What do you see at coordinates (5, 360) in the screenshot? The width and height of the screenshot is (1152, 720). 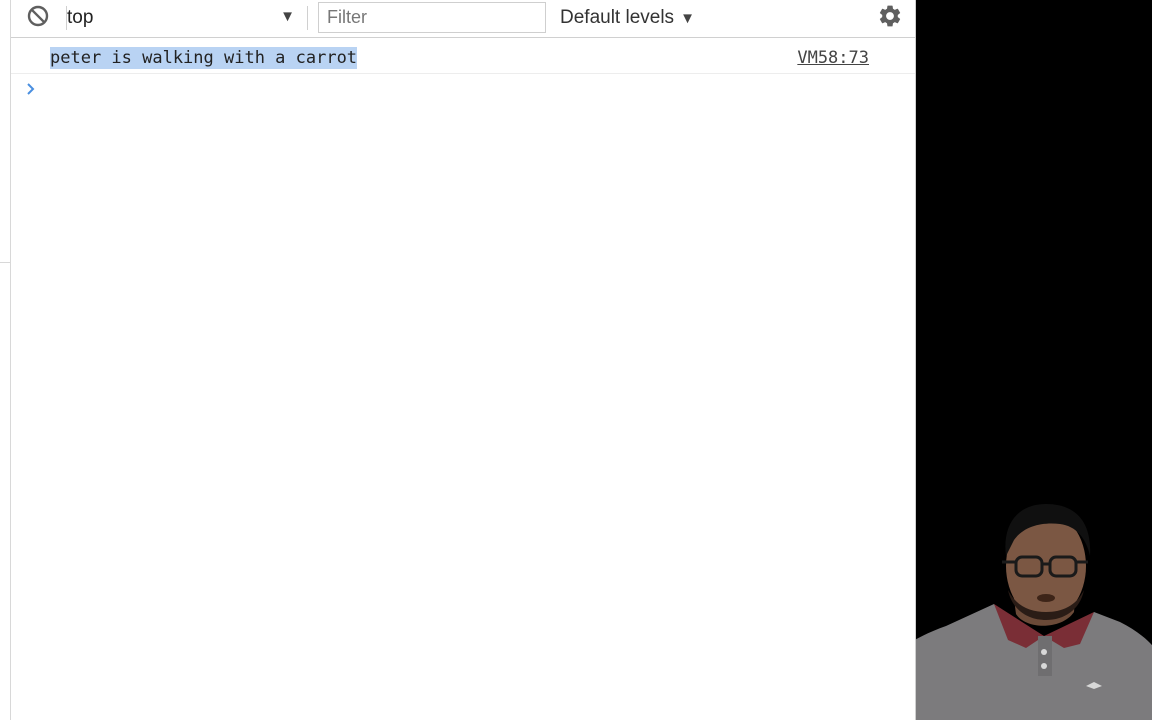 I see `panel-left-edge` at bounding box center [5, 360].